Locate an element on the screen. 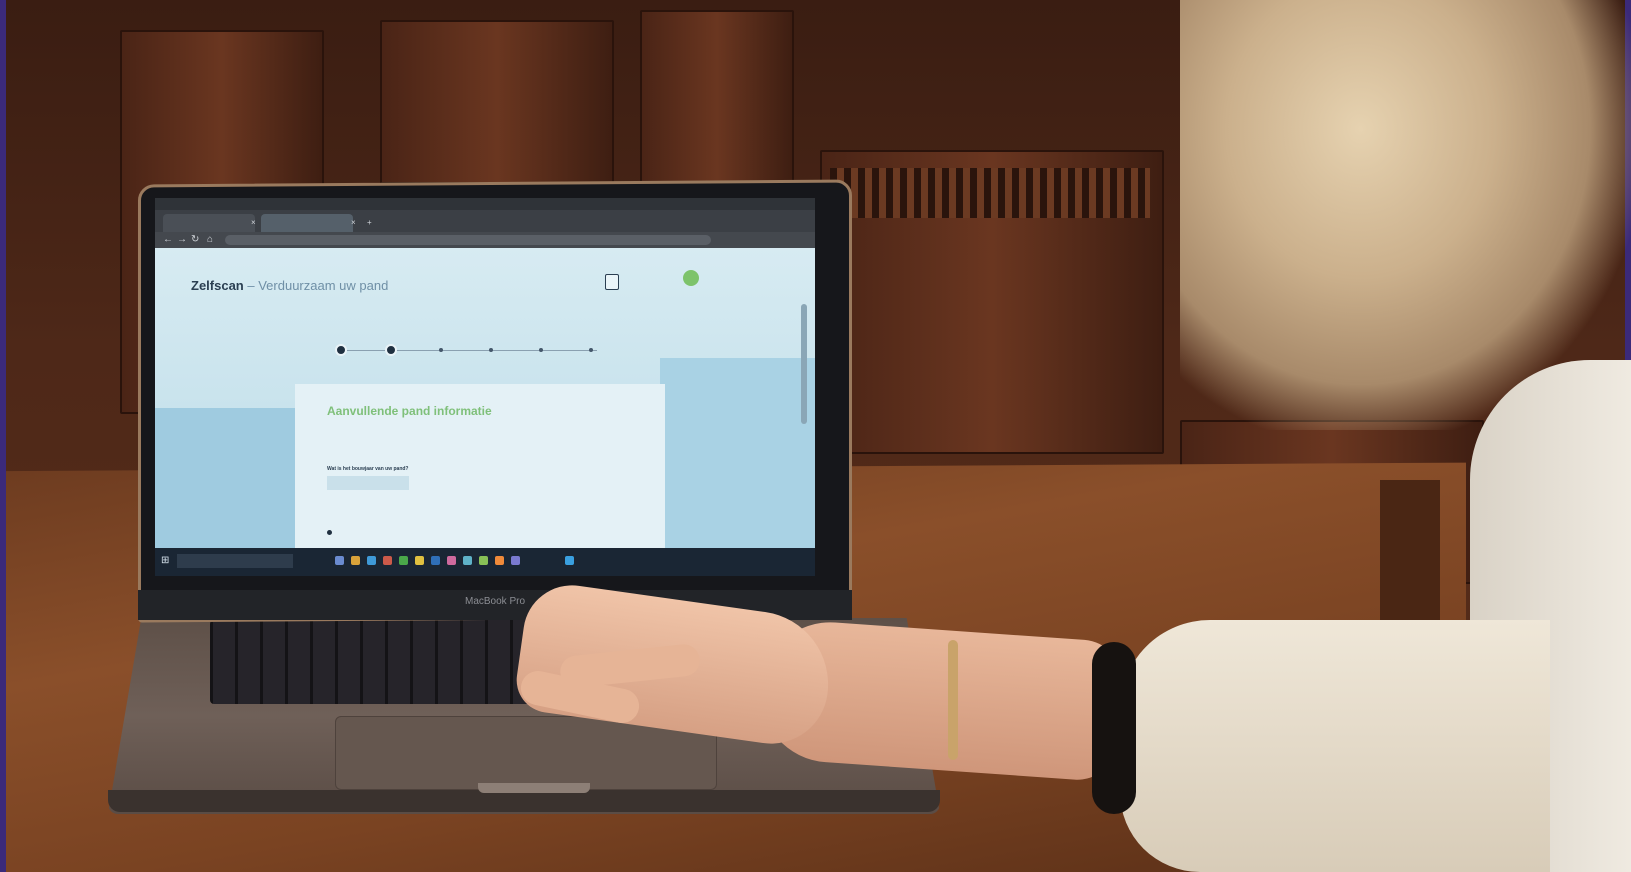 The width and height of the screenshot is (1631, 872). sleeve-cuff is located at coordinates (1114, 728).